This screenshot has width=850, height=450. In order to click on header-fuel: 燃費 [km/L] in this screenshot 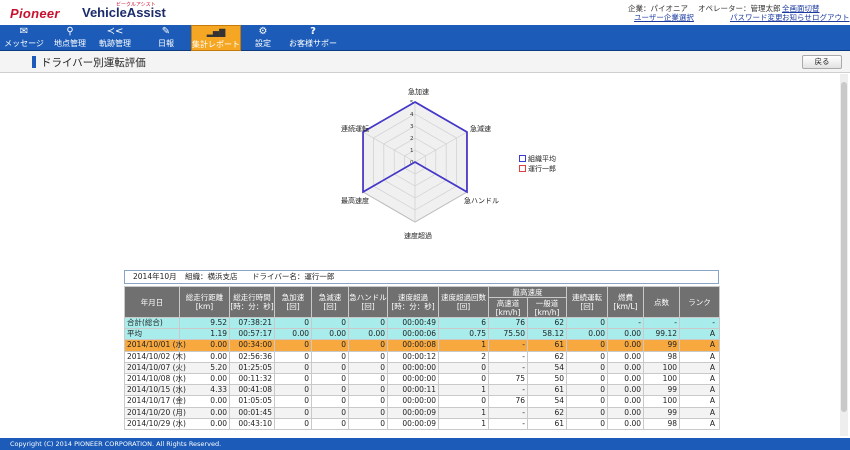, I will do `click(625, 302)`.